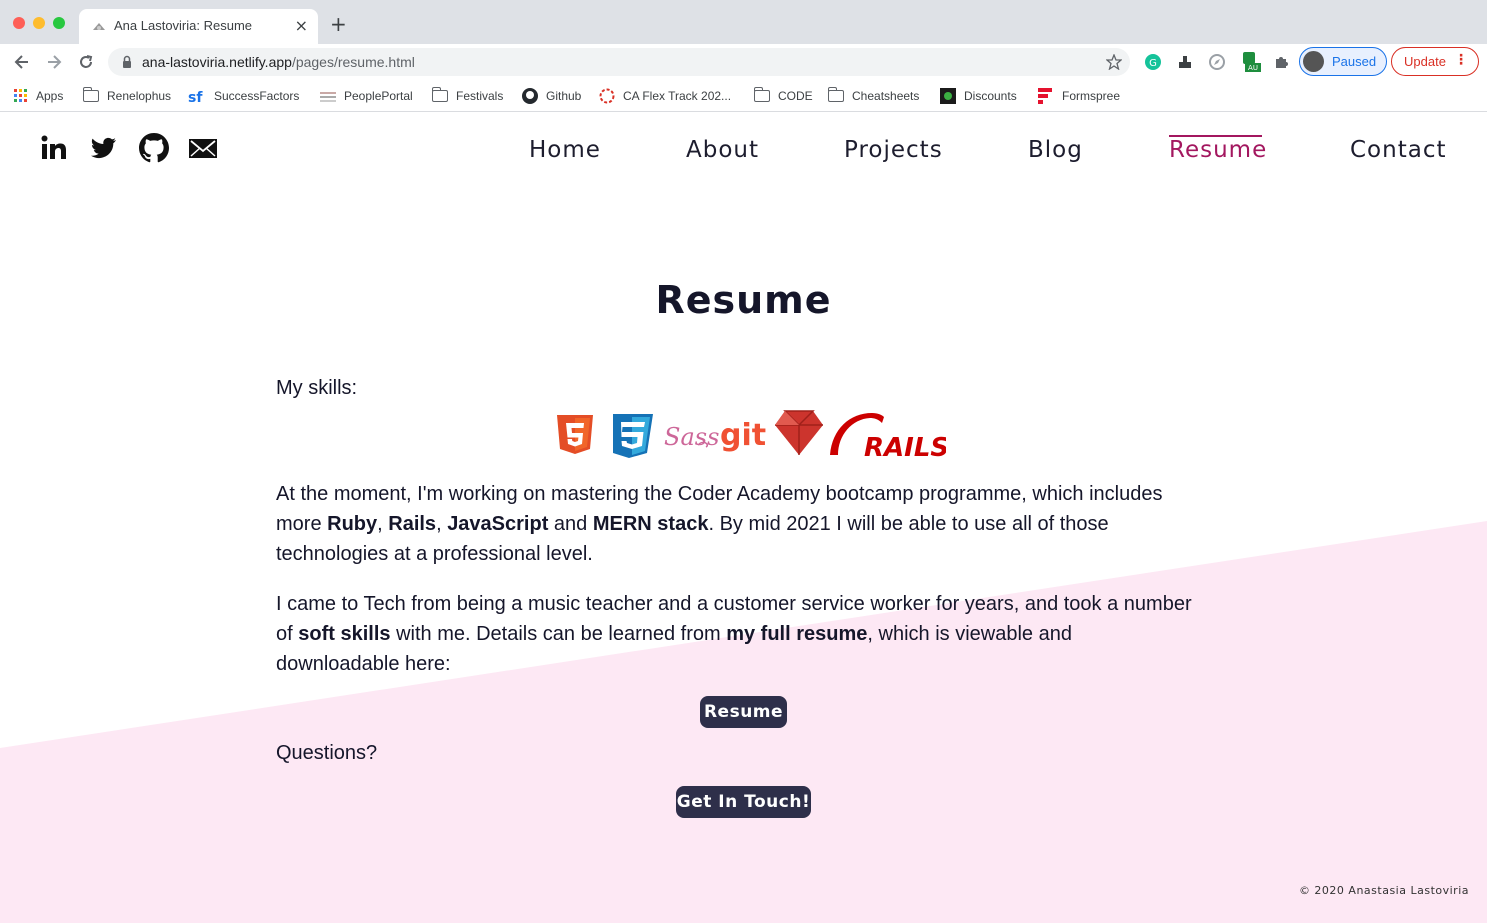 Image resolution: width=1487 pixels, height=923 pixels. I want to click on tab-title: Ana Lastoviria: Resume, so click(183, 25).